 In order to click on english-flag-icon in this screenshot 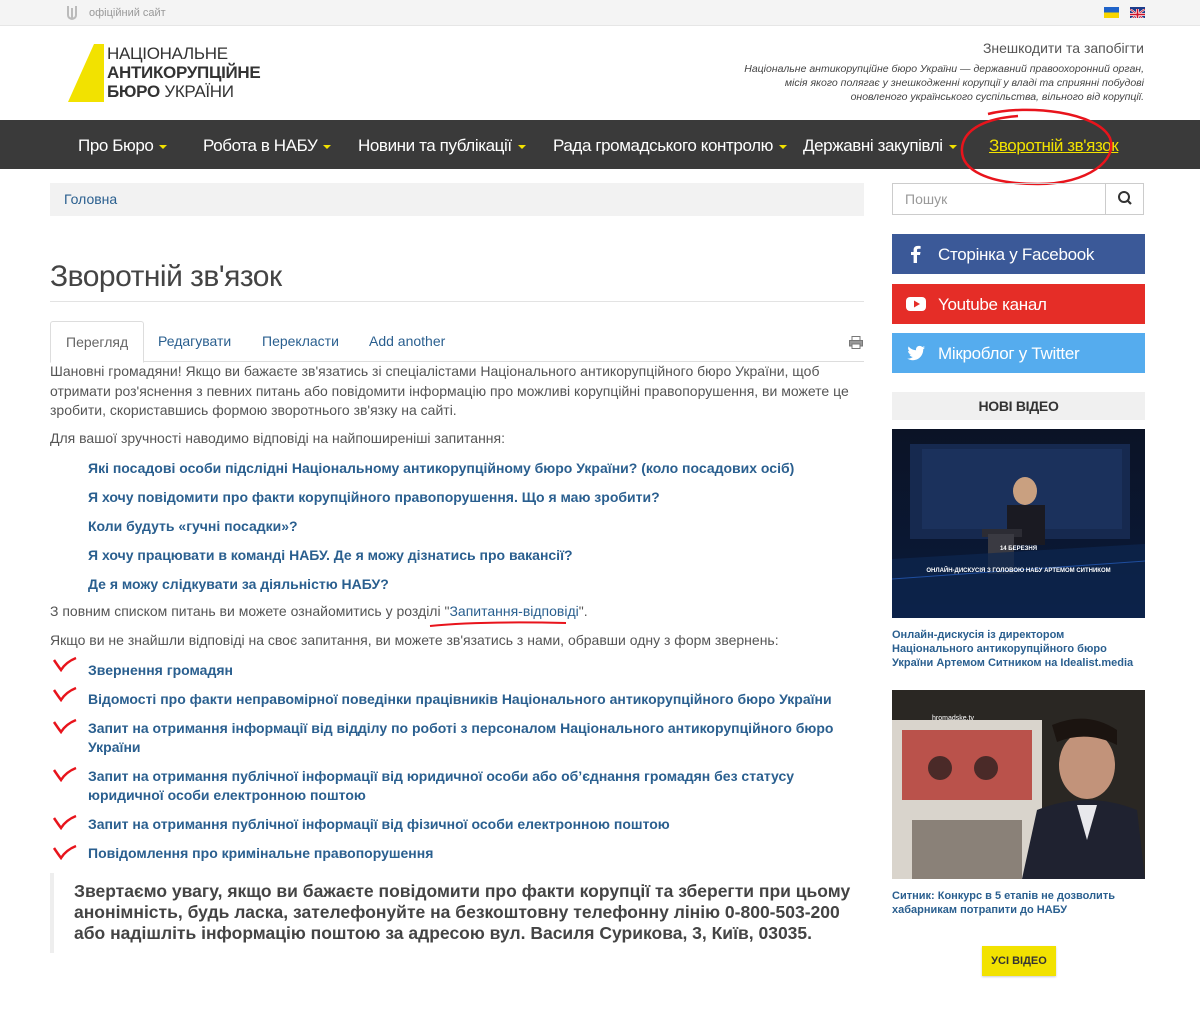, I will do `click(1137, 12)`.